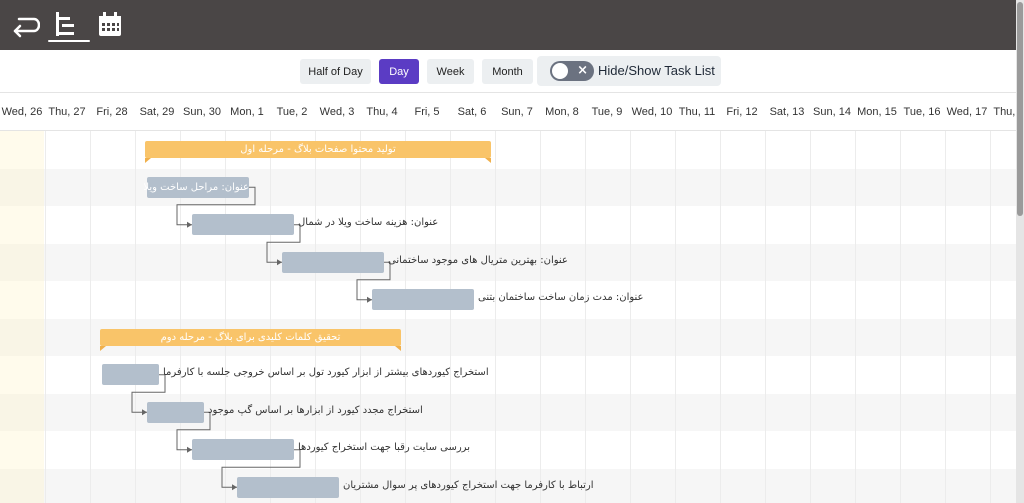 The width and height of the screenshot is (1024, 503). Describe the element at coordinates (656, 70) in the screenshot. I see `toggle-label: Hide/Show Task List` at that location.